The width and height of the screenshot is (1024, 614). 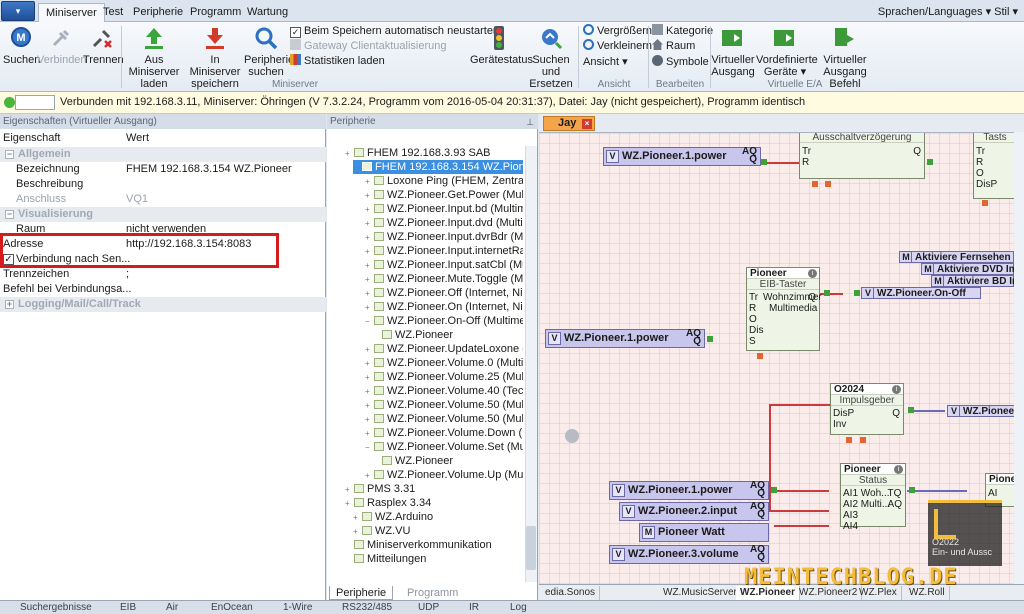 What do you see at coordinates (444, 195) in the screenshot?
I see `tree-item: + WZ.Pioneer.Get.Power (Multimed` at bounding box center [444, 195].